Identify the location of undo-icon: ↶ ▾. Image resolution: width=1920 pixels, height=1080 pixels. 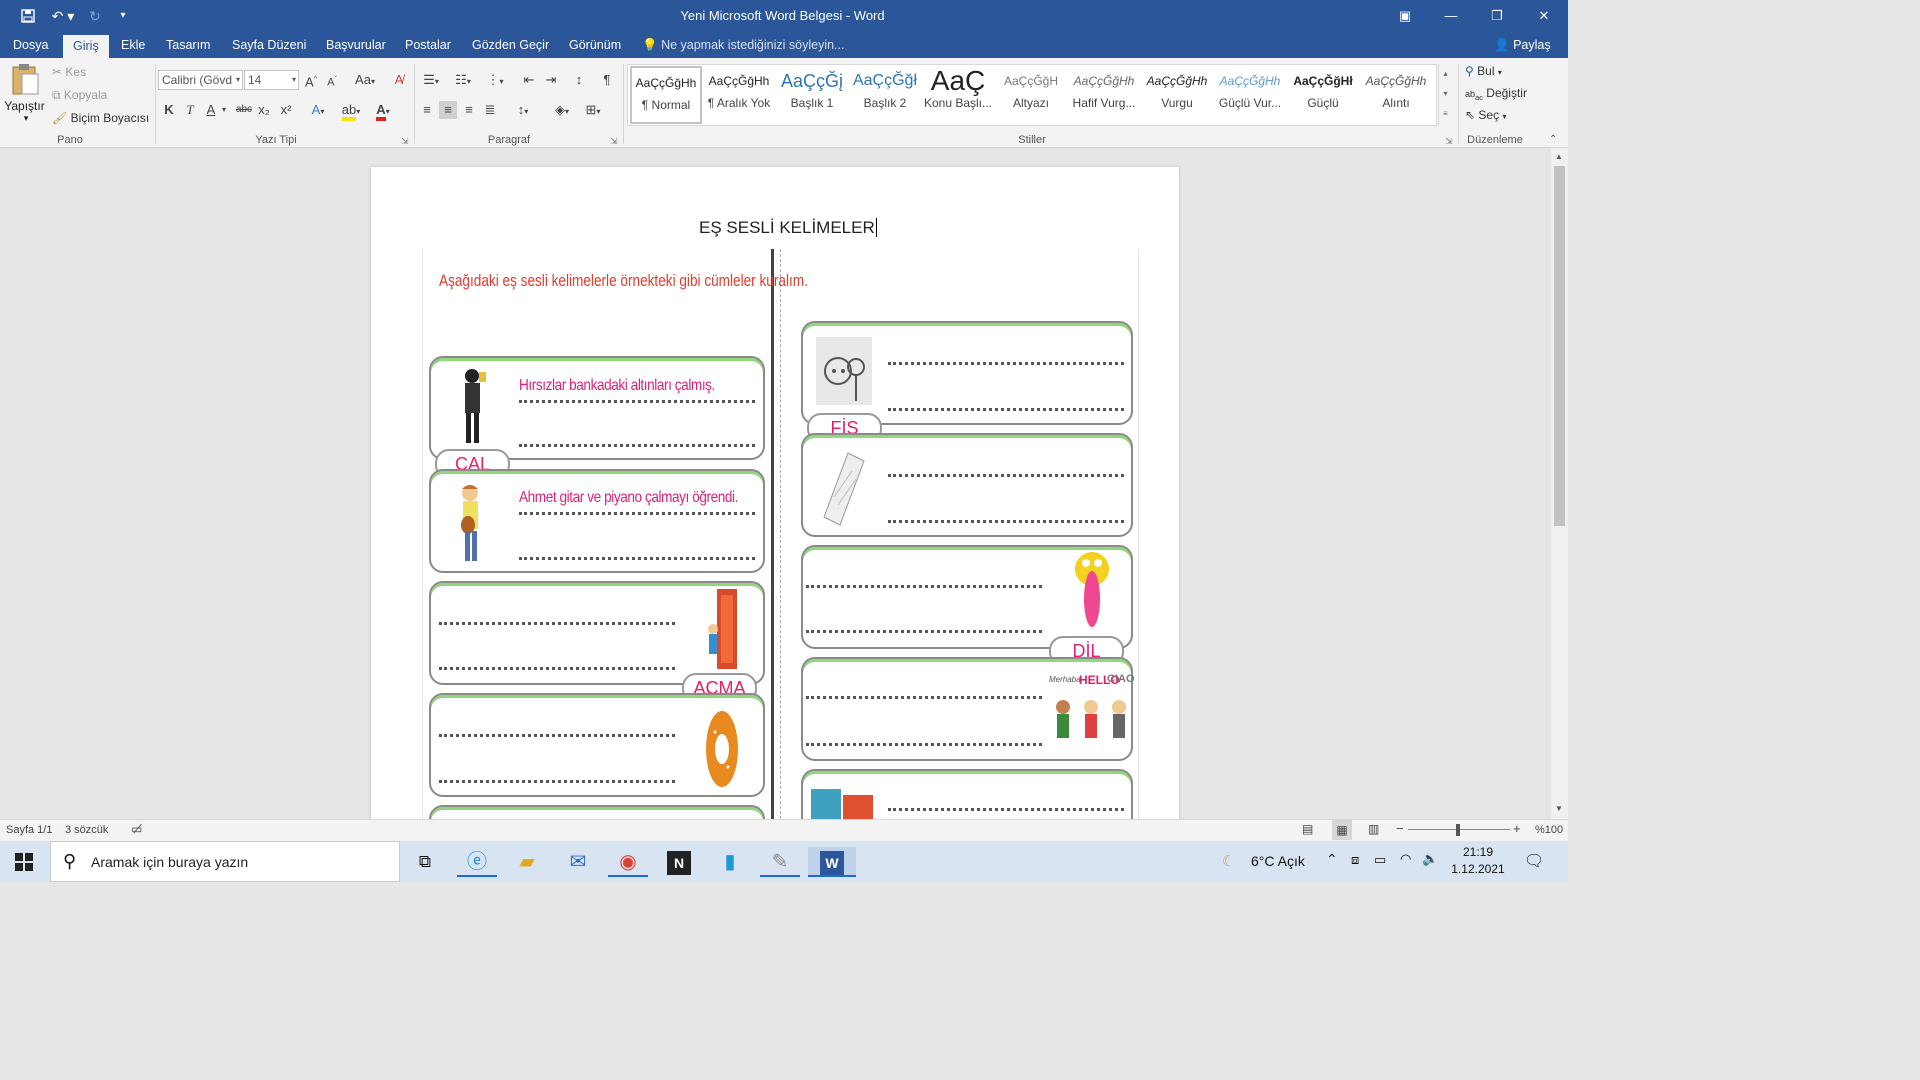
(63, 16).